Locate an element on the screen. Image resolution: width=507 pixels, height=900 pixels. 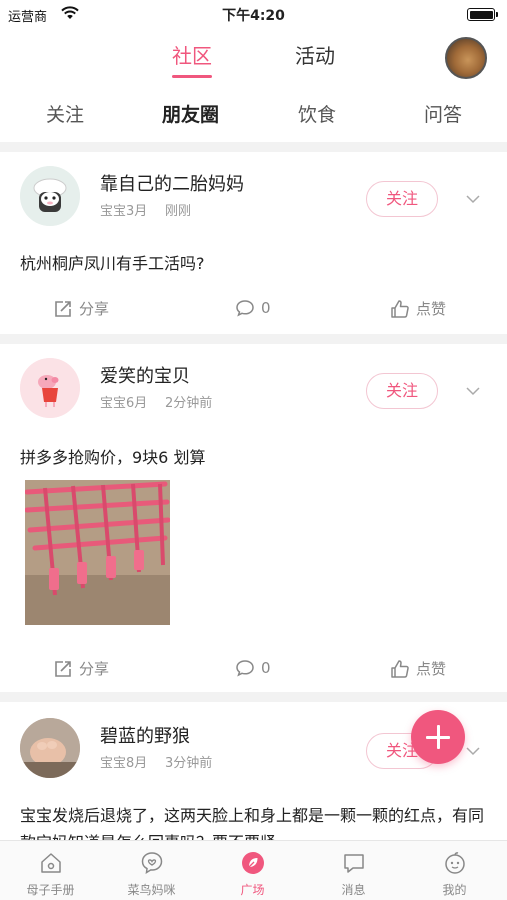
status-time: 下午4:20 is located at coordinates (253, 16).